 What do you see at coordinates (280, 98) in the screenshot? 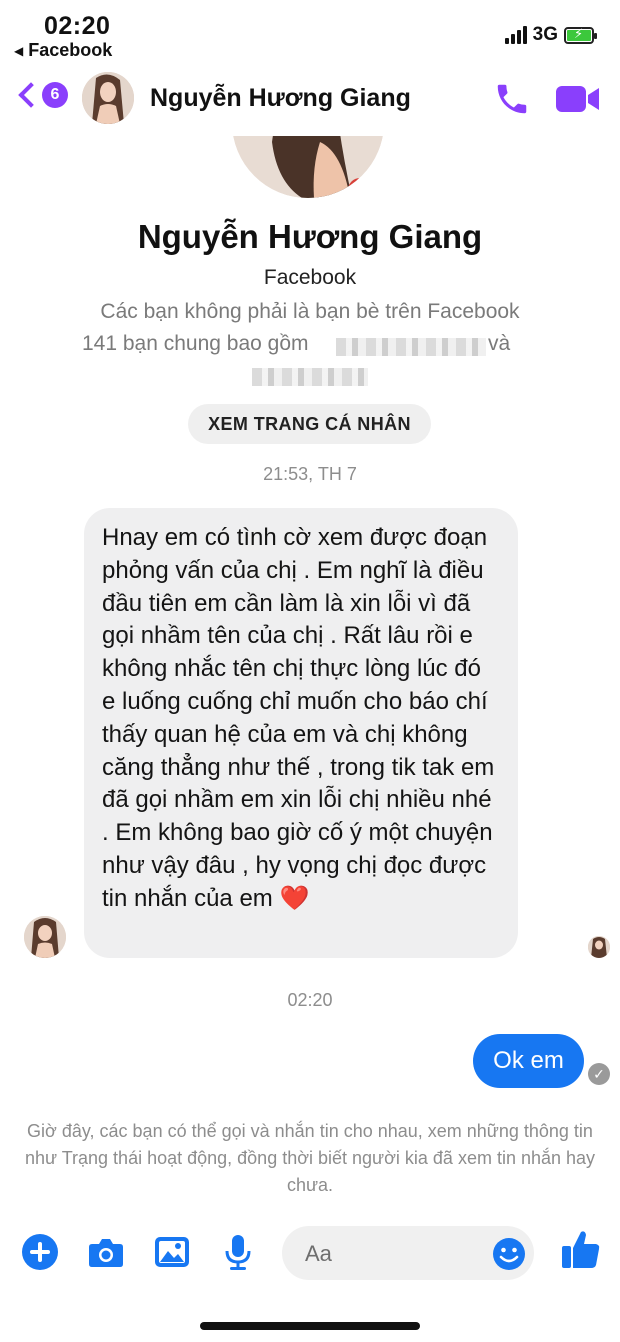
I see `contact-name: Nguyễn Hương Giang` at bounding box center [280, 98].